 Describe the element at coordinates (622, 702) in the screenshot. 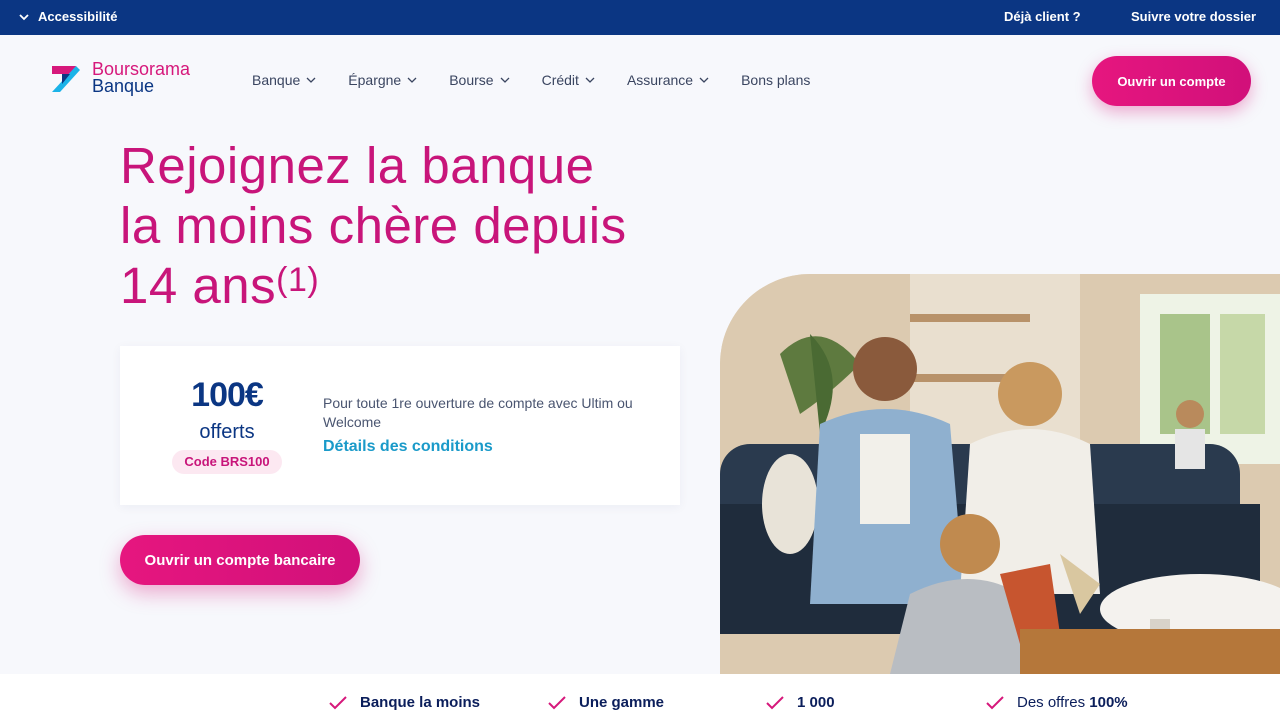

I see `feature-label: Une gamme` at that location.